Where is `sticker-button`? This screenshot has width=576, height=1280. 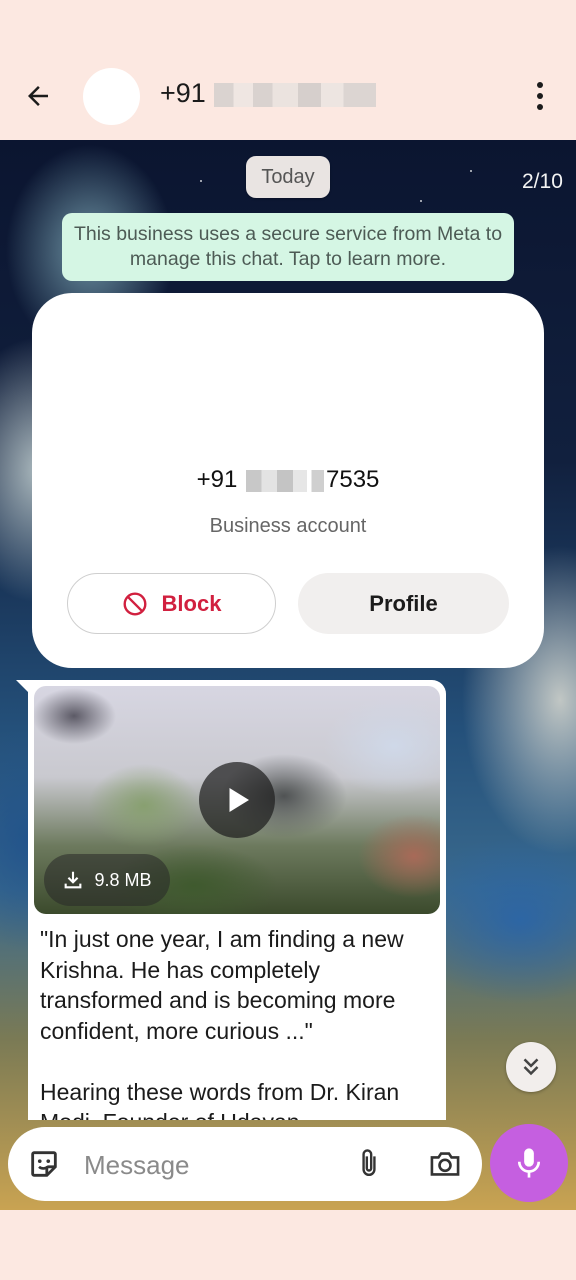 sticker-button is located at coordinates (44, 1164).